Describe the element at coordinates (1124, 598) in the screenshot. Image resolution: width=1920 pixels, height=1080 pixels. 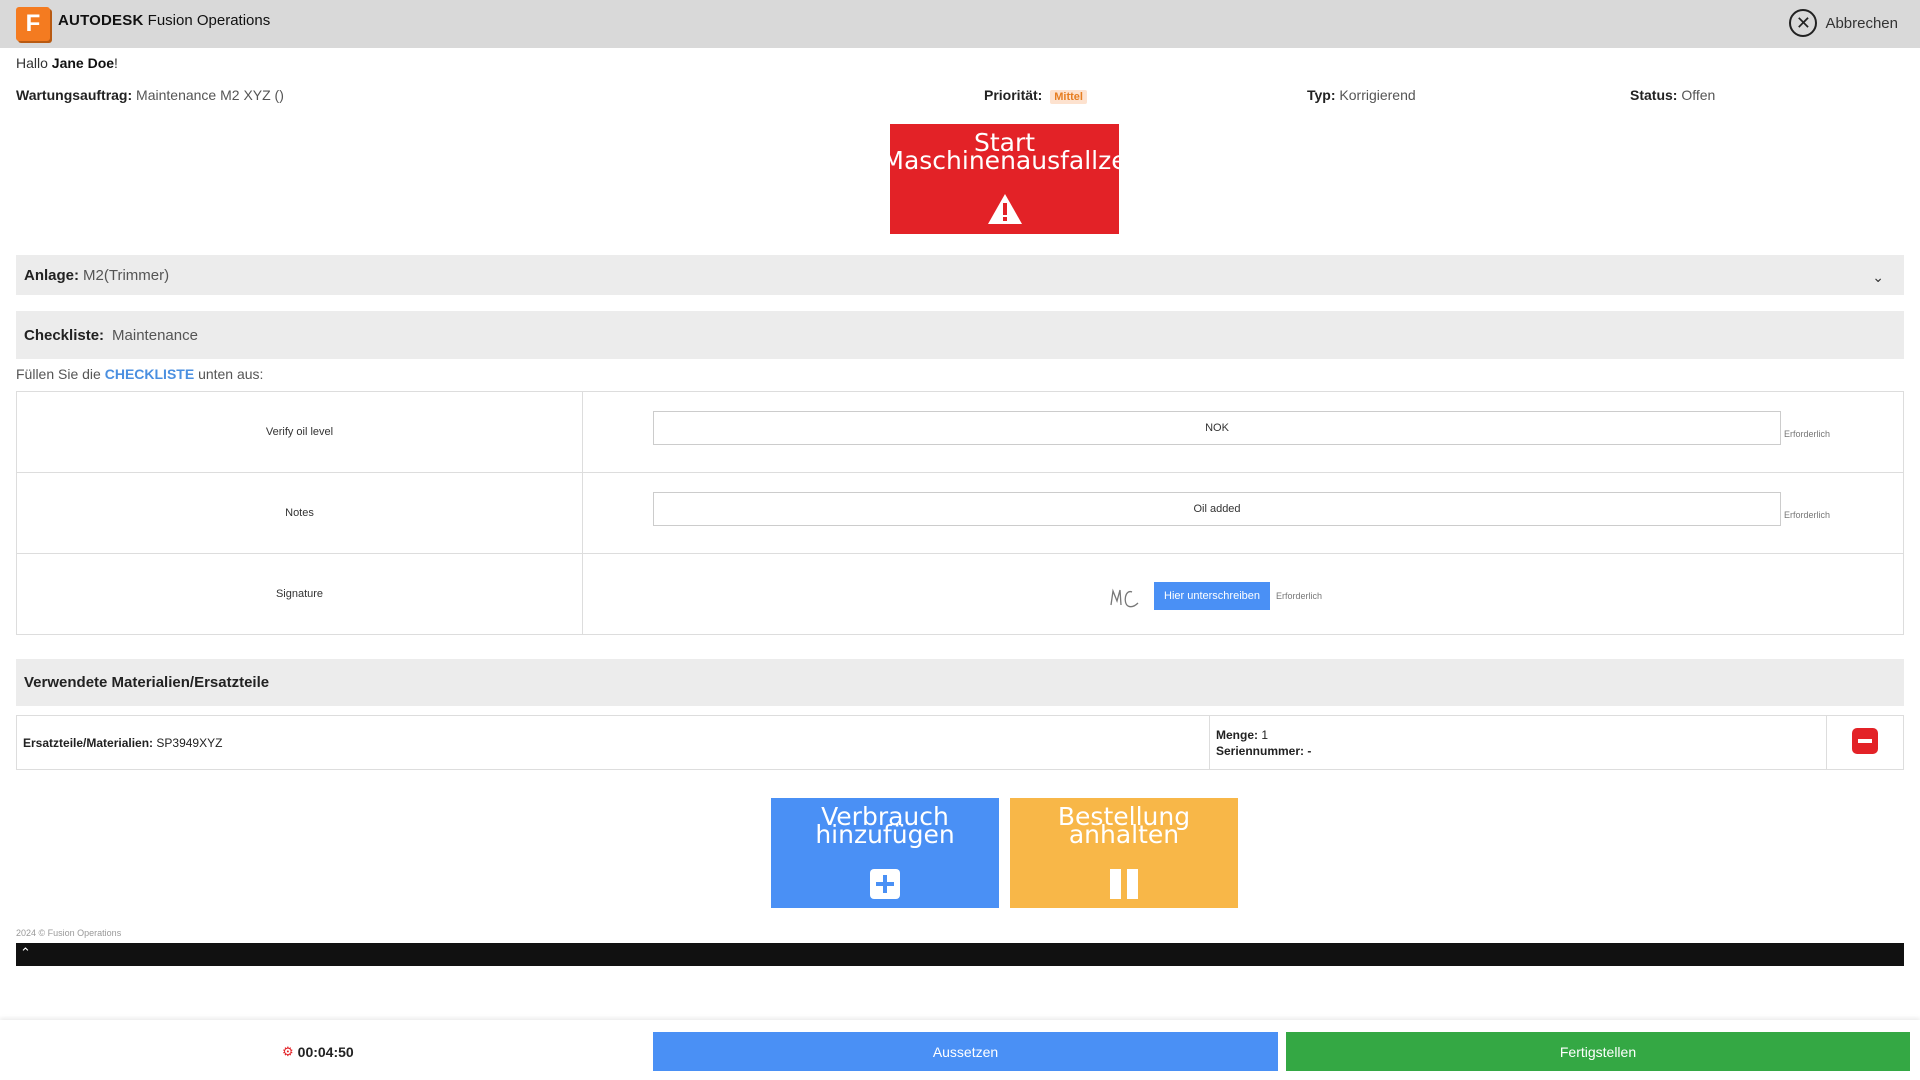
I see `signature-image` at that location.